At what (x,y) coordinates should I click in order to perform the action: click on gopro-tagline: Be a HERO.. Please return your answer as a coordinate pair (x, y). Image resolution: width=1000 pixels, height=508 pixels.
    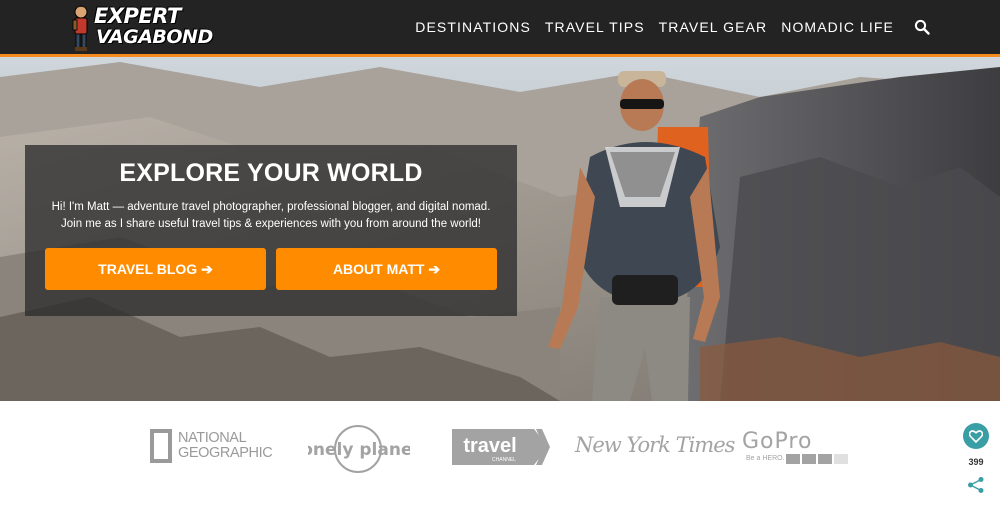
    Looking at the image, I should click on (765, 458).